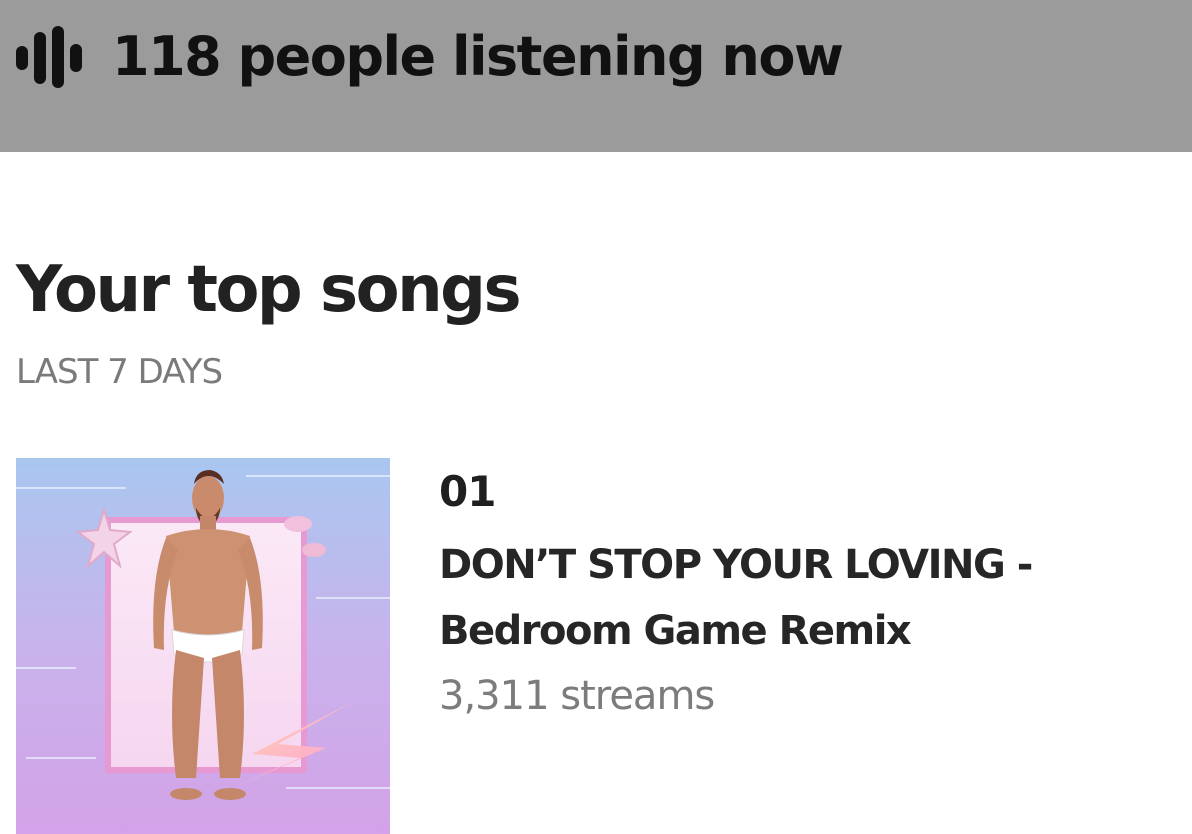 This screenshot has height=834, width=1192. I want to click on album-cover-art-graphic, so click(203, 646).